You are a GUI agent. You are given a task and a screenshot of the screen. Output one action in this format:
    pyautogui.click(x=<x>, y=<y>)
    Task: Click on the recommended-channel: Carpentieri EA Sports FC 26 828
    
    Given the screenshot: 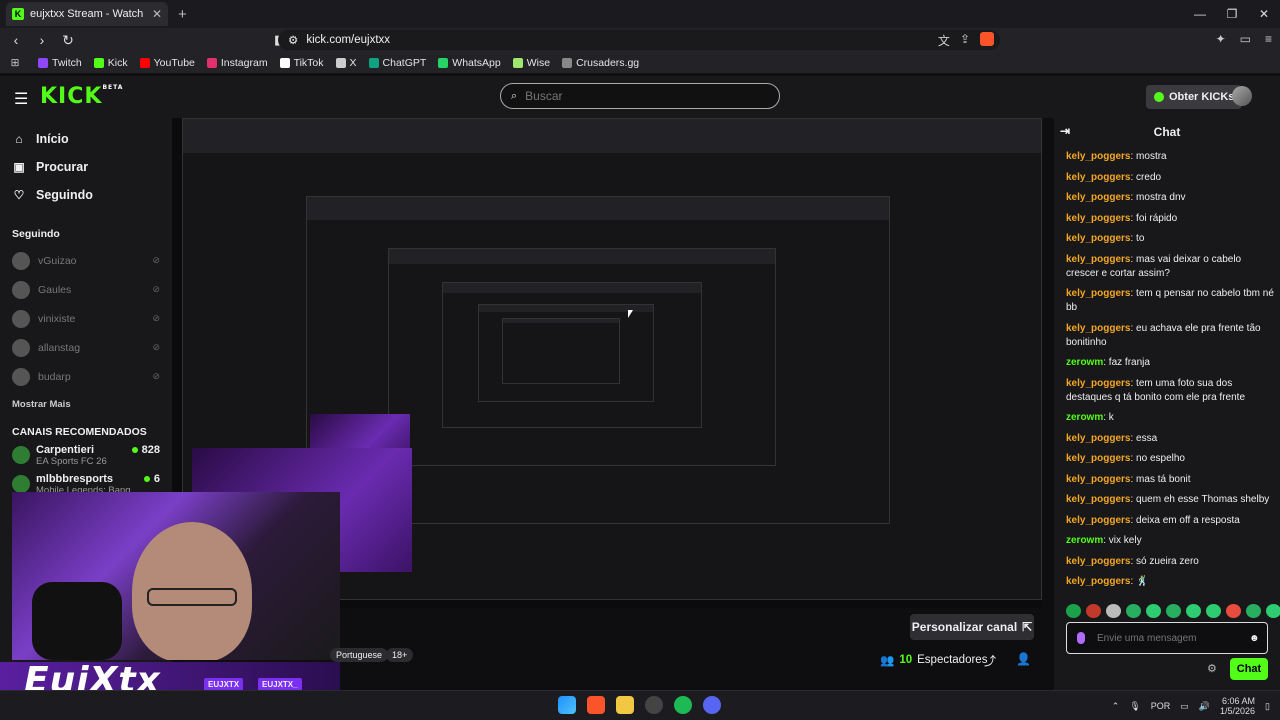 What is the action you would take?
    pyautogui.click(x=86, y=452)
    